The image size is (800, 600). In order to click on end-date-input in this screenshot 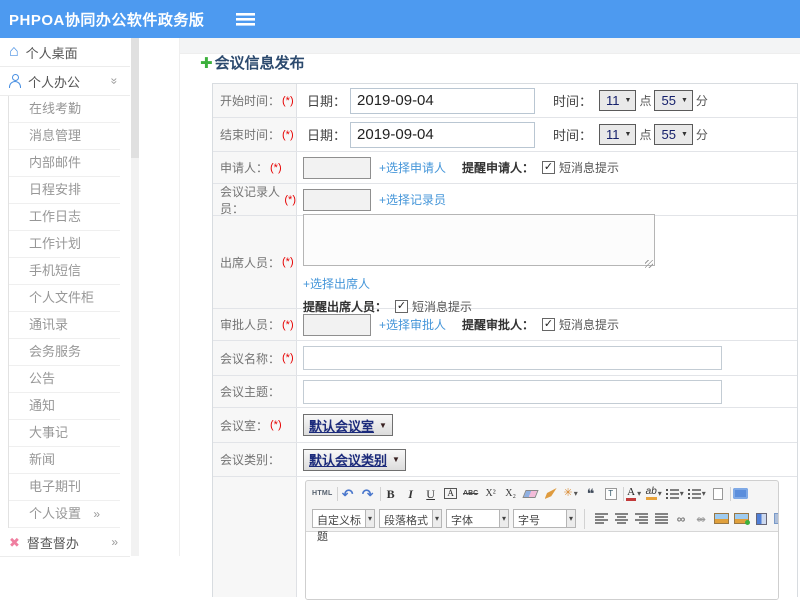, I will do `click(442, 135)`.